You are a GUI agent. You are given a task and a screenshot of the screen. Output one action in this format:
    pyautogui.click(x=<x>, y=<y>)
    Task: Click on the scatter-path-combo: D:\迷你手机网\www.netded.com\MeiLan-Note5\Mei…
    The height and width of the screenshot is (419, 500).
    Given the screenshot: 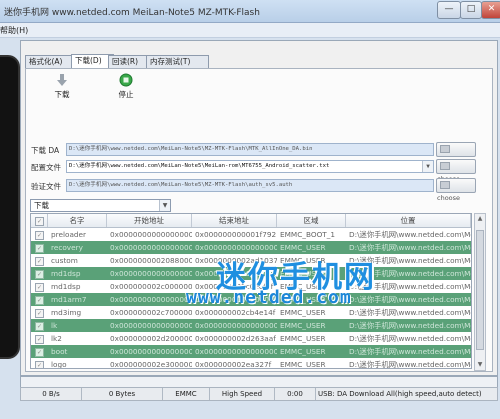 What is the action you would take?
    pyautogui.click(x=250, y=166)
    